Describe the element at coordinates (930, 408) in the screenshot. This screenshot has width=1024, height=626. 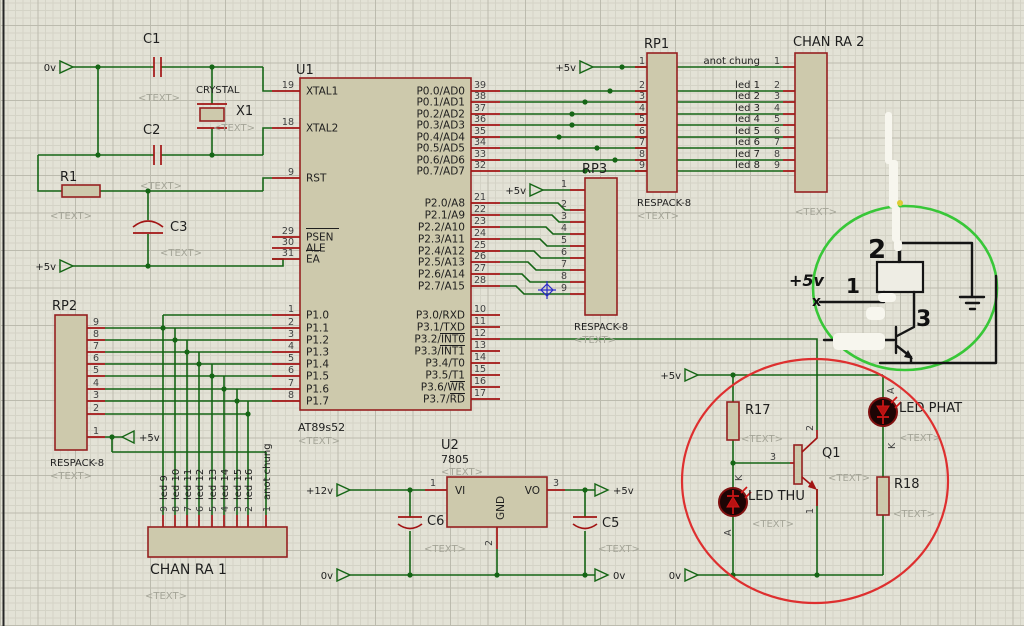
I see `component-ref: LED PHAT` at that location.